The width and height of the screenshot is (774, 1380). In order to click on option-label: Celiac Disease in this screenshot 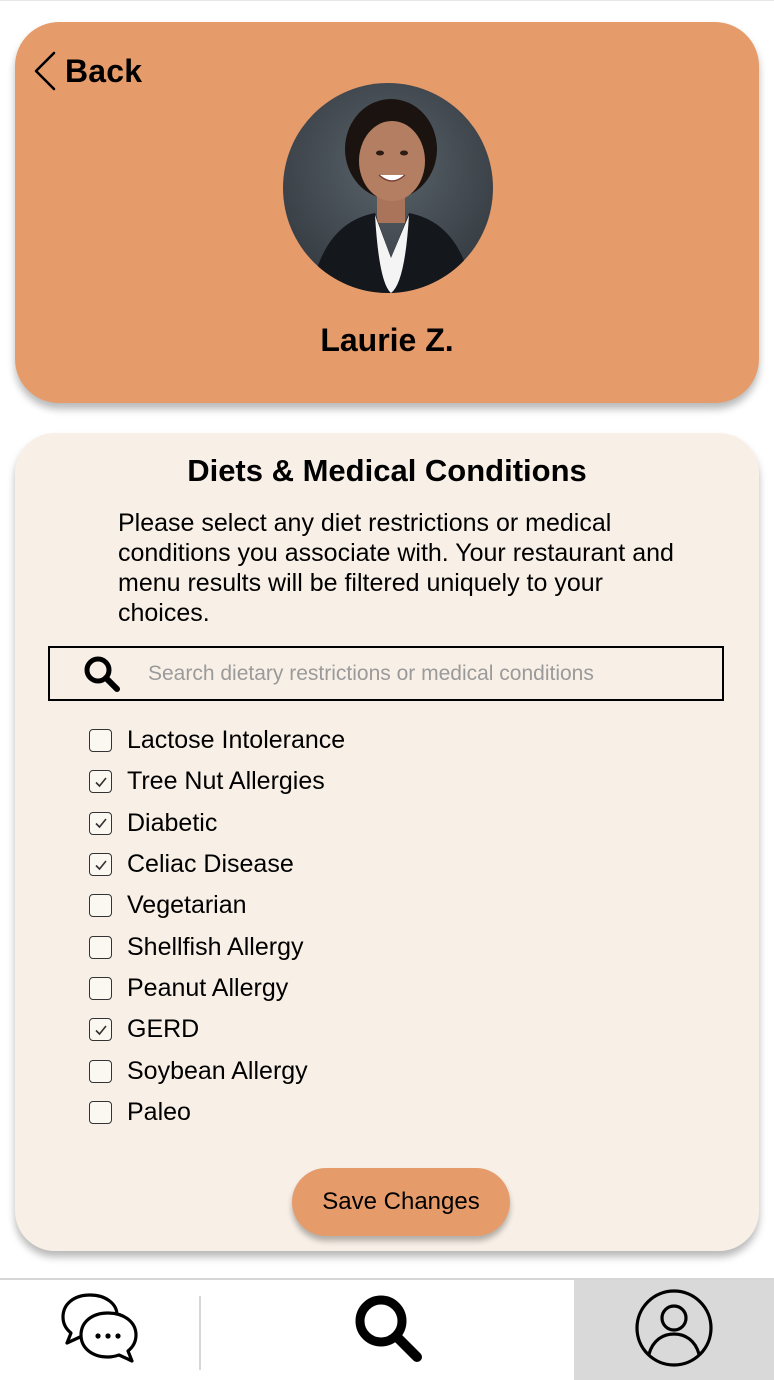, I will do `click(210, 864)`.